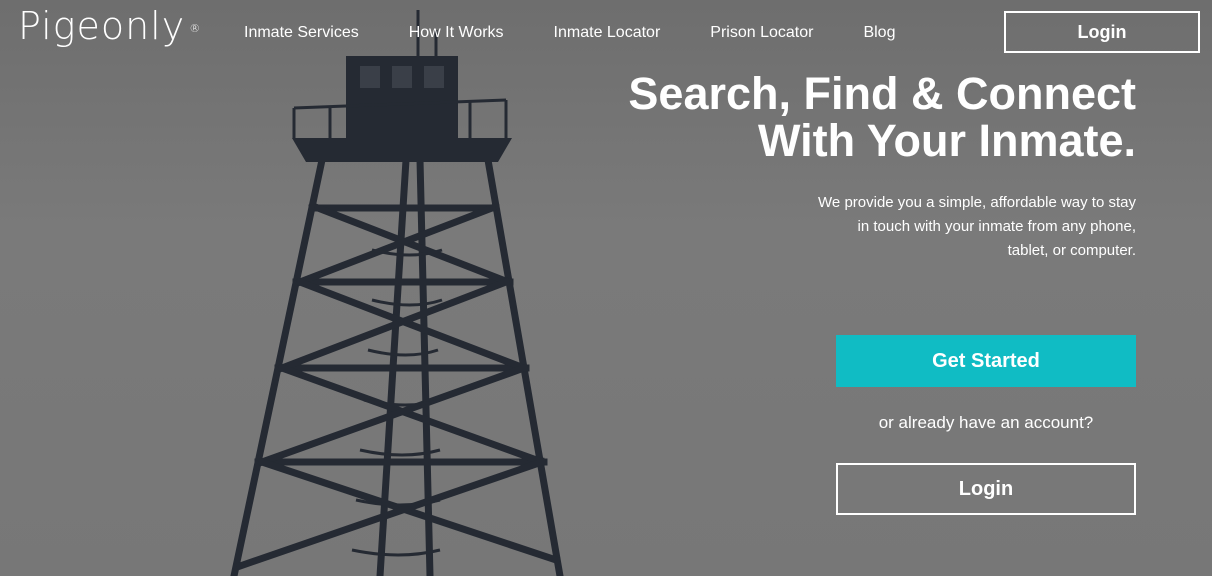 This screenshot has height=576, width=1212. Describe the element at coordinates (986, 489) in the screenshot. I see `hero-login-button: Login` at that location.